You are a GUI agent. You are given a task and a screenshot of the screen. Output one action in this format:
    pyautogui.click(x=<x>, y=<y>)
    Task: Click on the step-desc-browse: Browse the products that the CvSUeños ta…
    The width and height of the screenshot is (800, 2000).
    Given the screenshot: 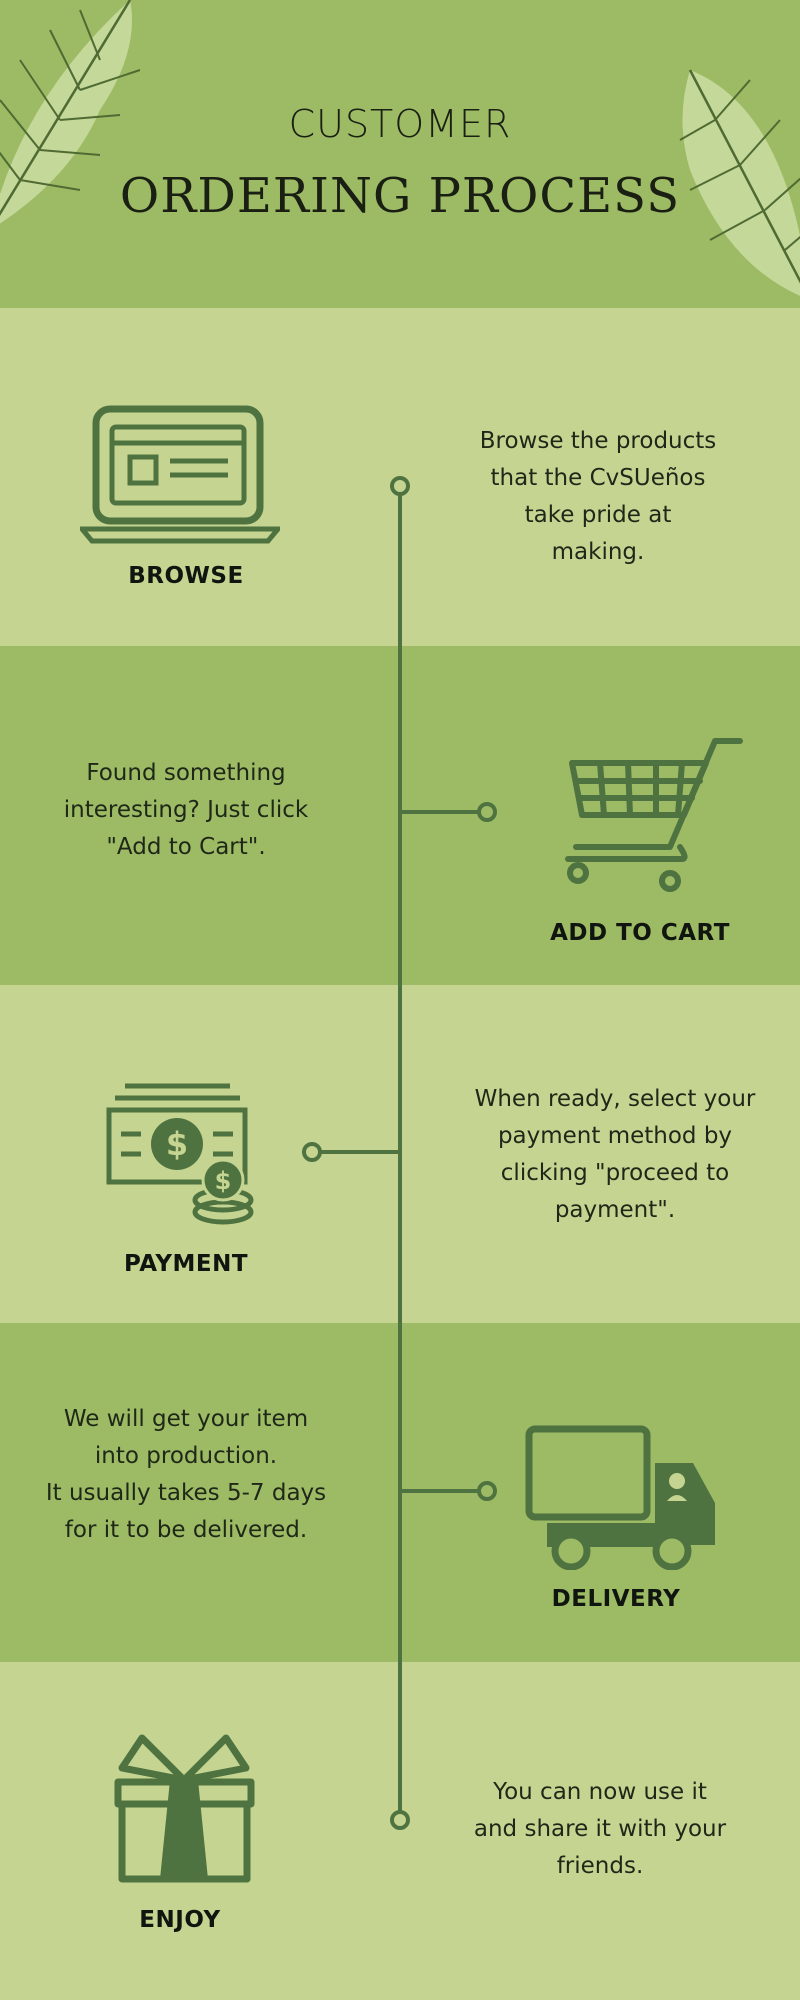 What is the action you would take?
    pyautogui.click(x=598, y=496)
    